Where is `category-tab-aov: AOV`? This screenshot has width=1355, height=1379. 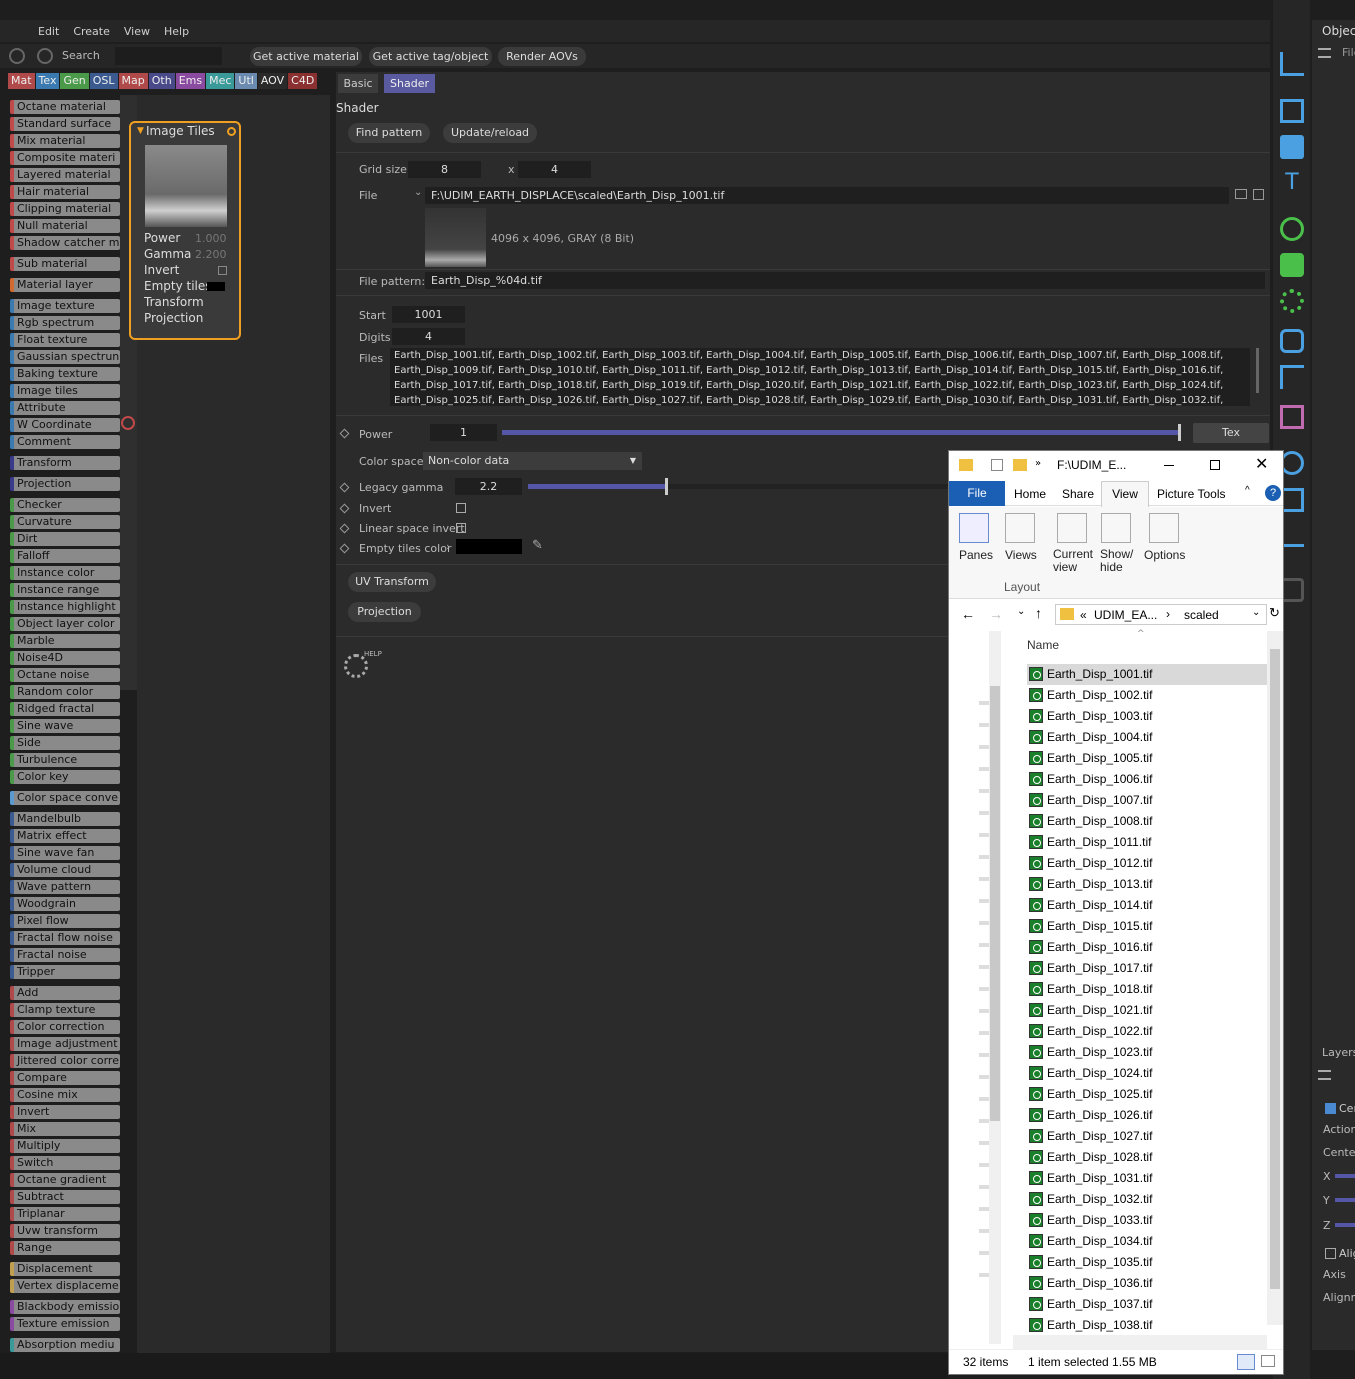
category-tab-aov: AOV is located at coordinates (272, 81).